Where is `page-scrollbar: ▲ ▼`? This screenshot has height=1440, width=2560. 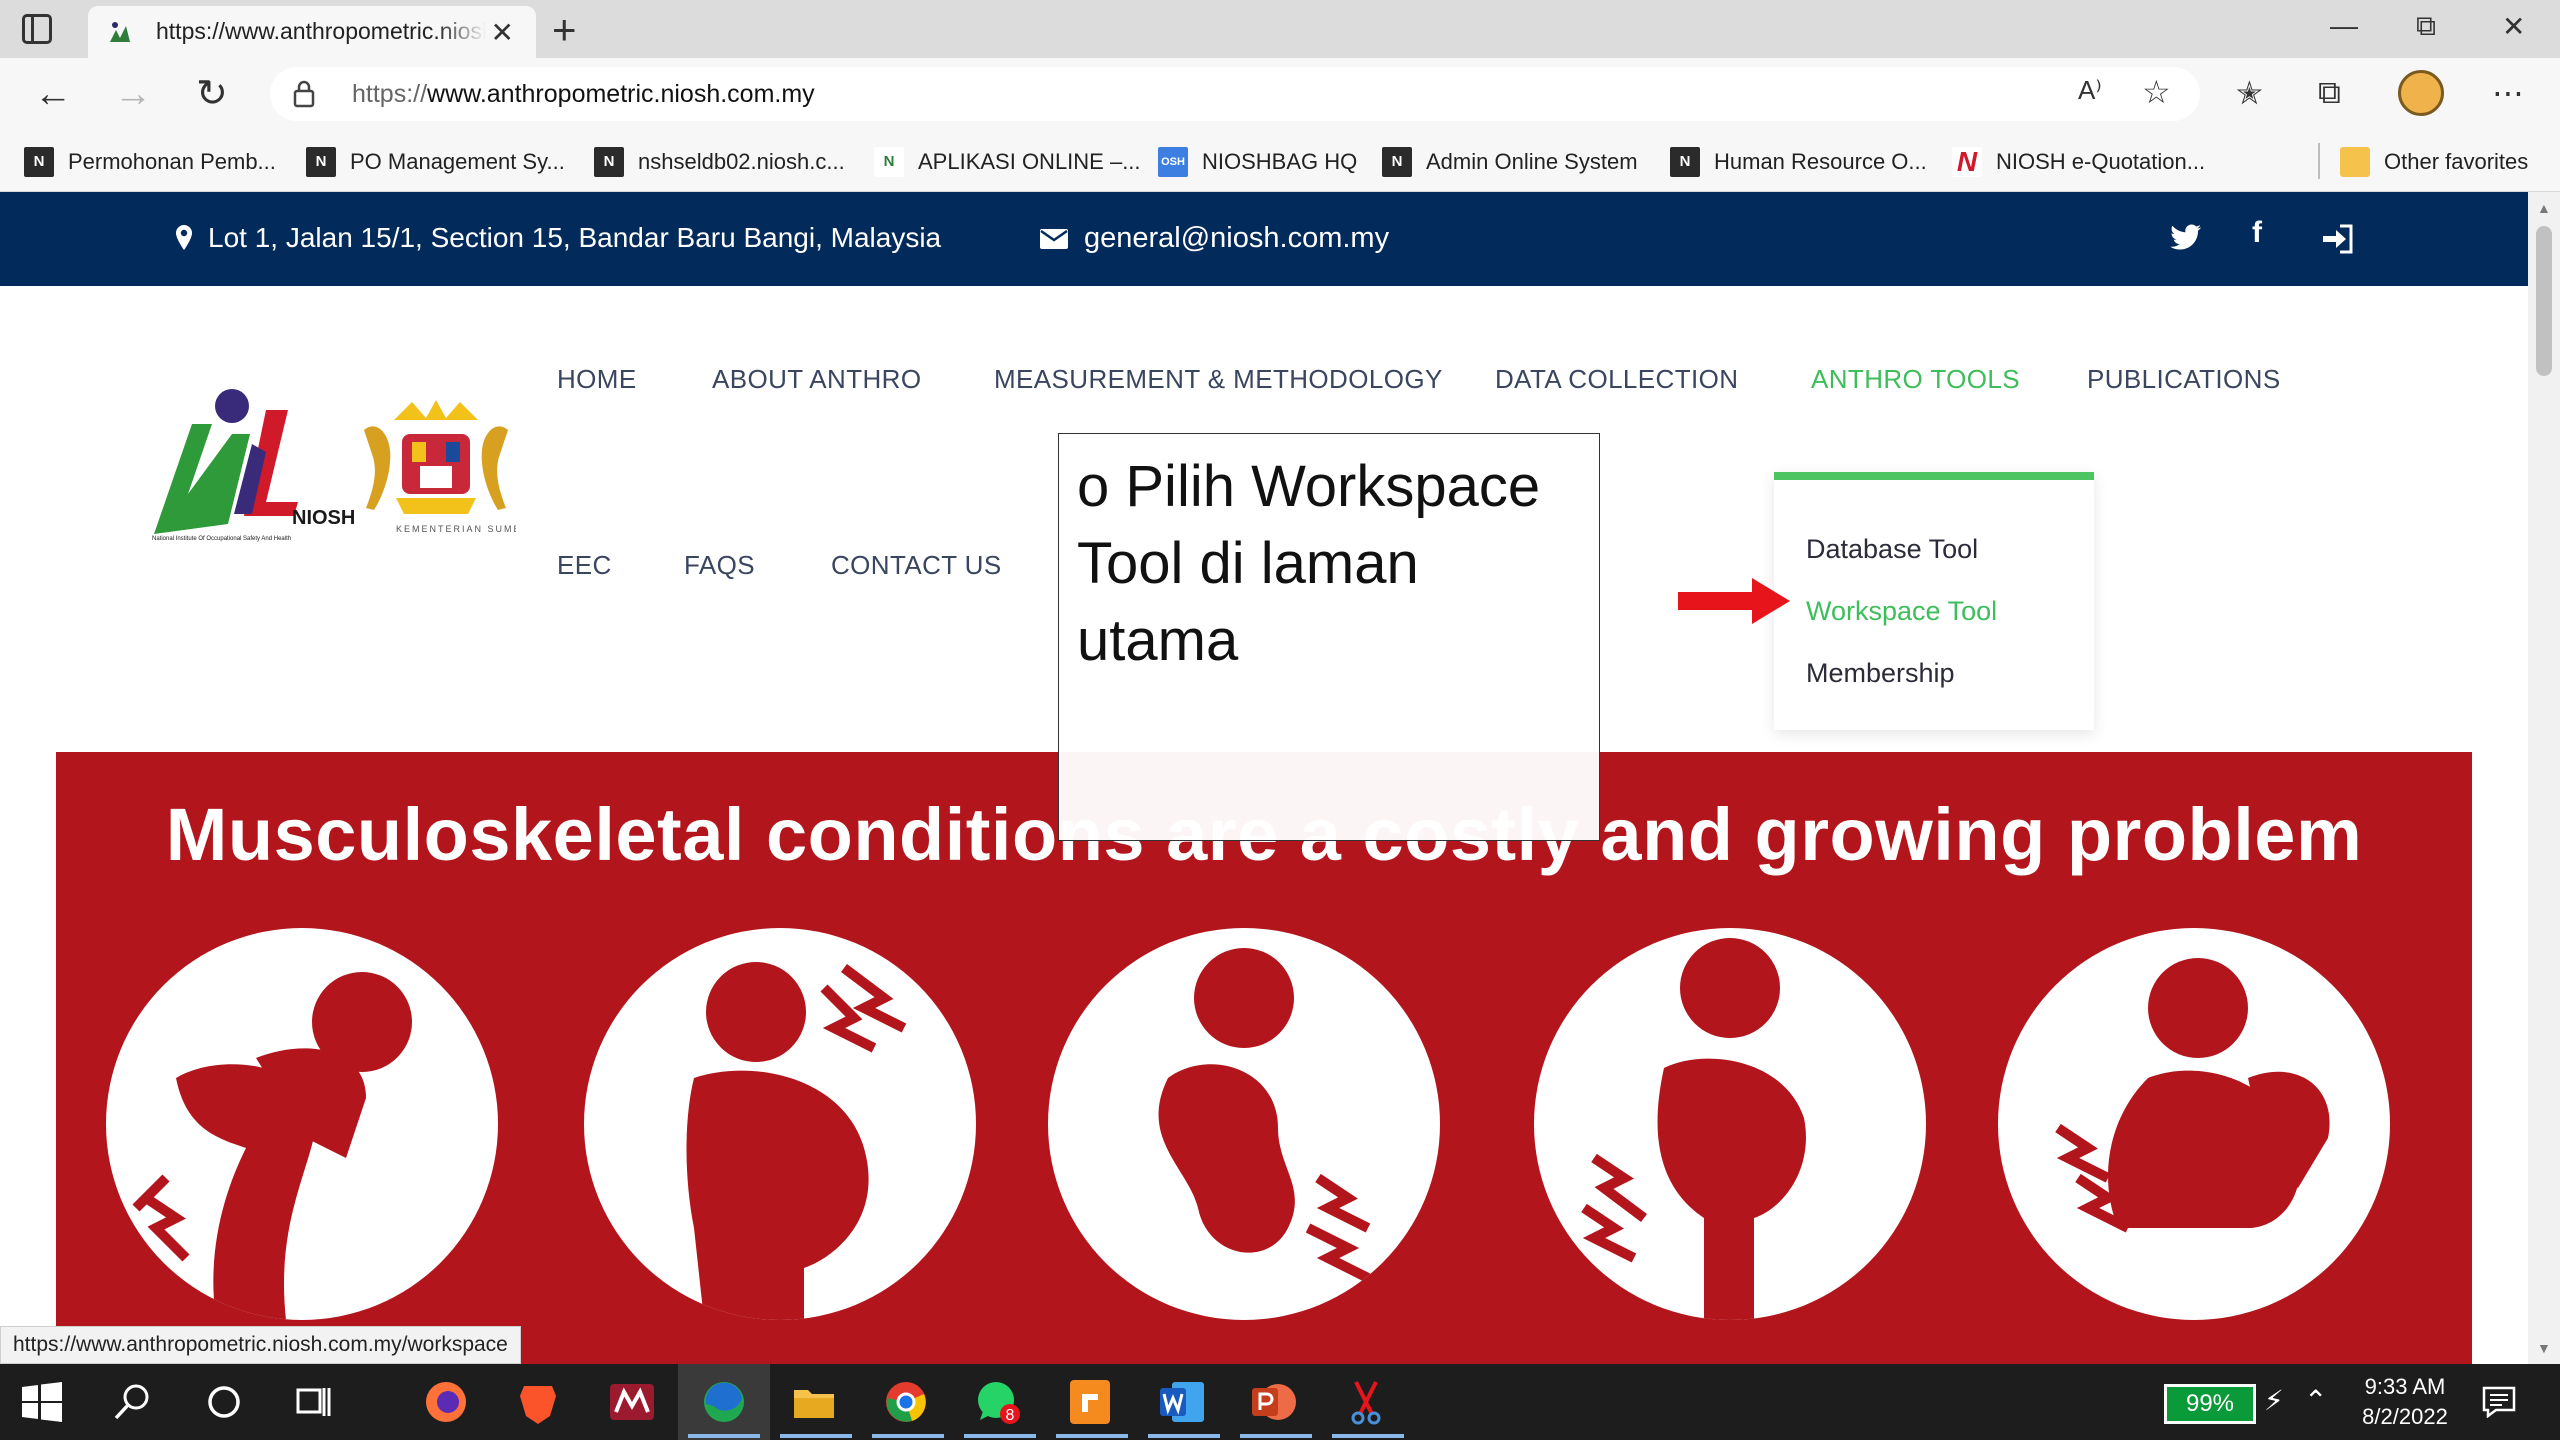
page-scrollbar: ▲ ▼ is located at coordinates (2544, 778).